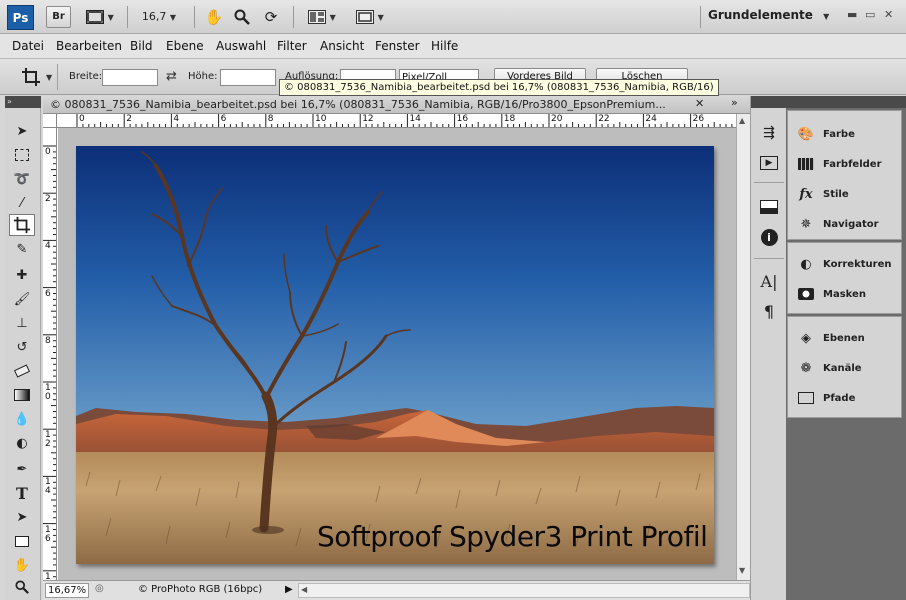 This screenshot has width=906, height=600. What do you see at coordinates (22, 419) in the screenshot?
I see `blur-tool: 💧` at bounding box center [22, 419].